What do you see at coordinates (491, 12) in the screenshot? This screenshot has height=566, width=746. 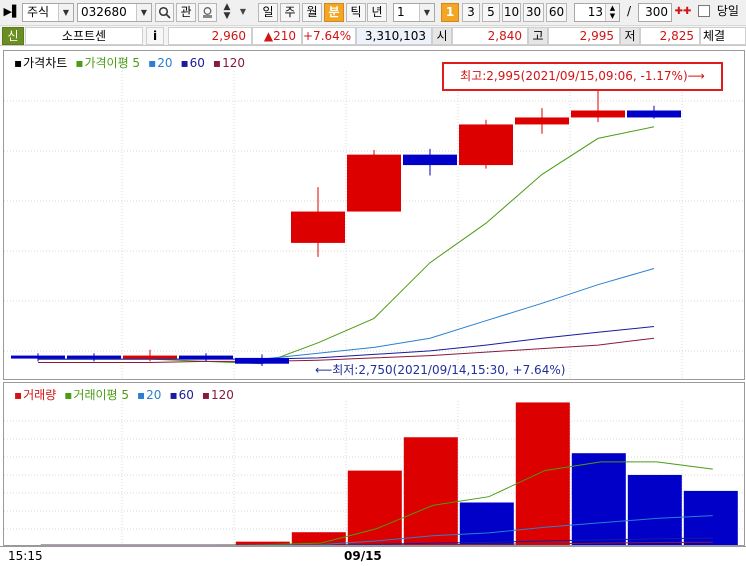 I see `minute-preset-5: 5` at bounding box center [491, 12].